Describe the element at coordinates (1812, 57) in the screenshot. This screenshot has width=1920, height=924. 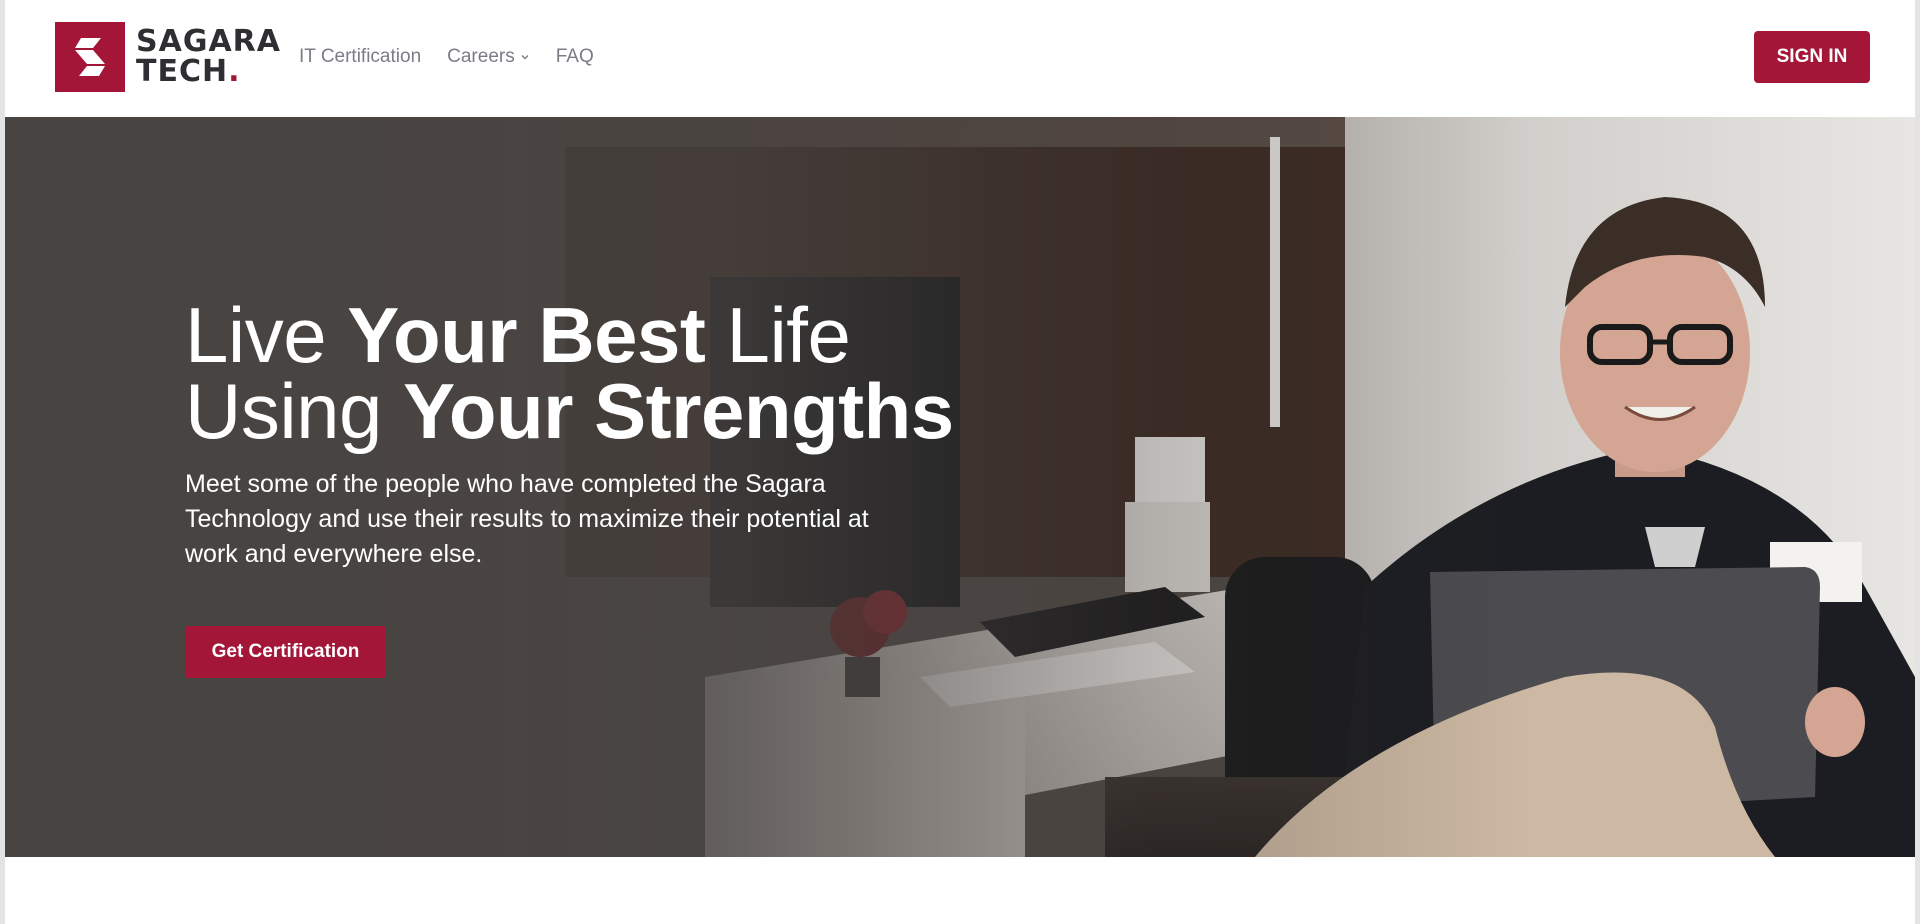
I see `sign-in-button: SIGN IN` at that location.